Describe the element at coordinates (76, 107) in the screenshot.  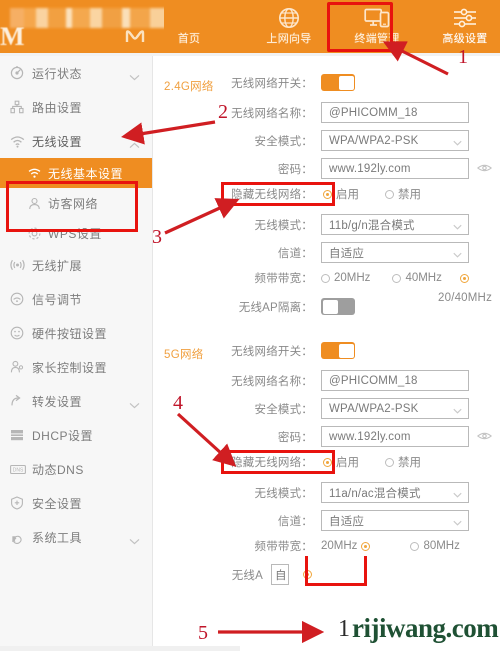
I see `sidebar-item-router-settings: 路由设置` at that location.